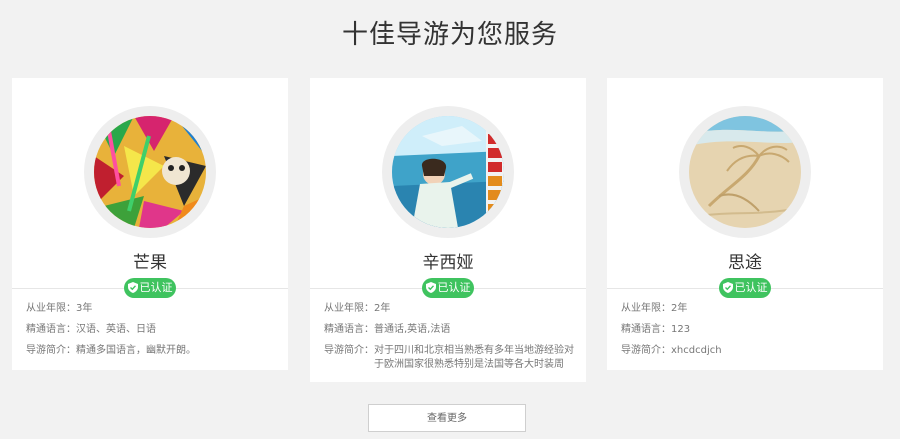 Image resolution: width=900 pixels, height=439 pixels. I want to click on languages-value: 123, so click(681, 329).